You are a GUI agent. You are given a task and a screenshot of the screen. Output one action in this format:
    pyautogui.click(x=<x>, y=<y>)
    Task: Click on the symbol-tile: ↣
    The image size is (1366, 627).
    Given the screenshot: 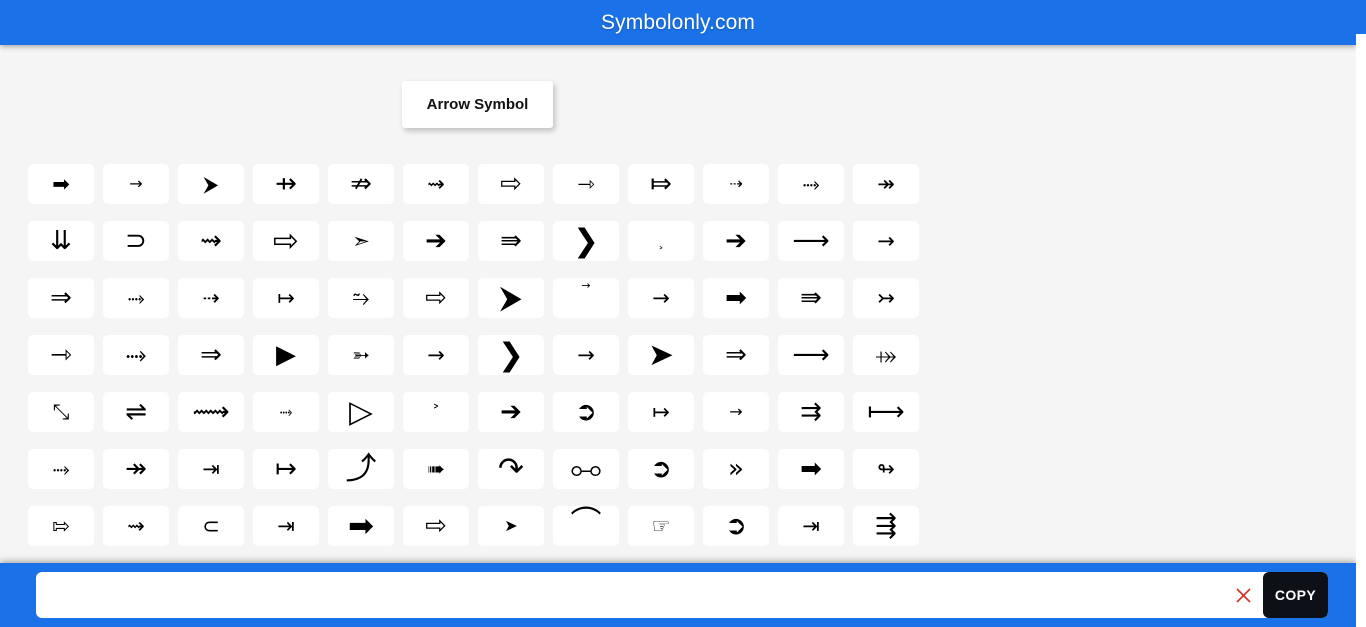 What is the action you would take?
    pyautogui.click(x=886, y=298)
    